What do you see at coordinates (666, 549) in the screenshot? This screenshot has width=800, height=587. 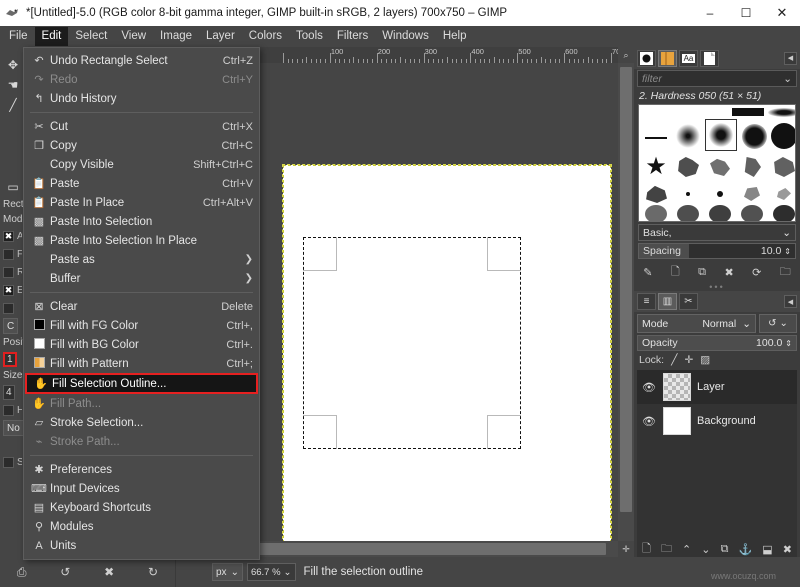 I see `new-layer-group-button: 🗀` at bounding box center [666, 549].